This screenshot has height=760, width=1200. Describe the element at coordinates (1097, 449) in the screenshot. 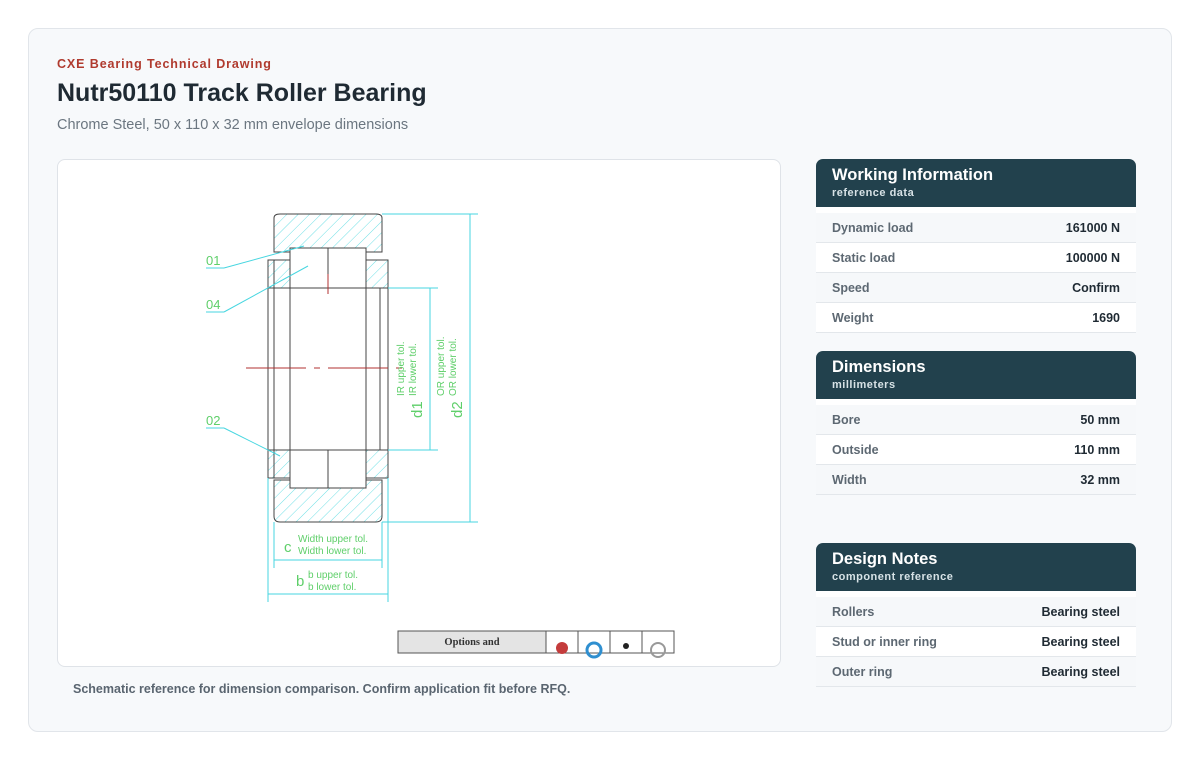

I see `row-value: 110 mm` at that location.